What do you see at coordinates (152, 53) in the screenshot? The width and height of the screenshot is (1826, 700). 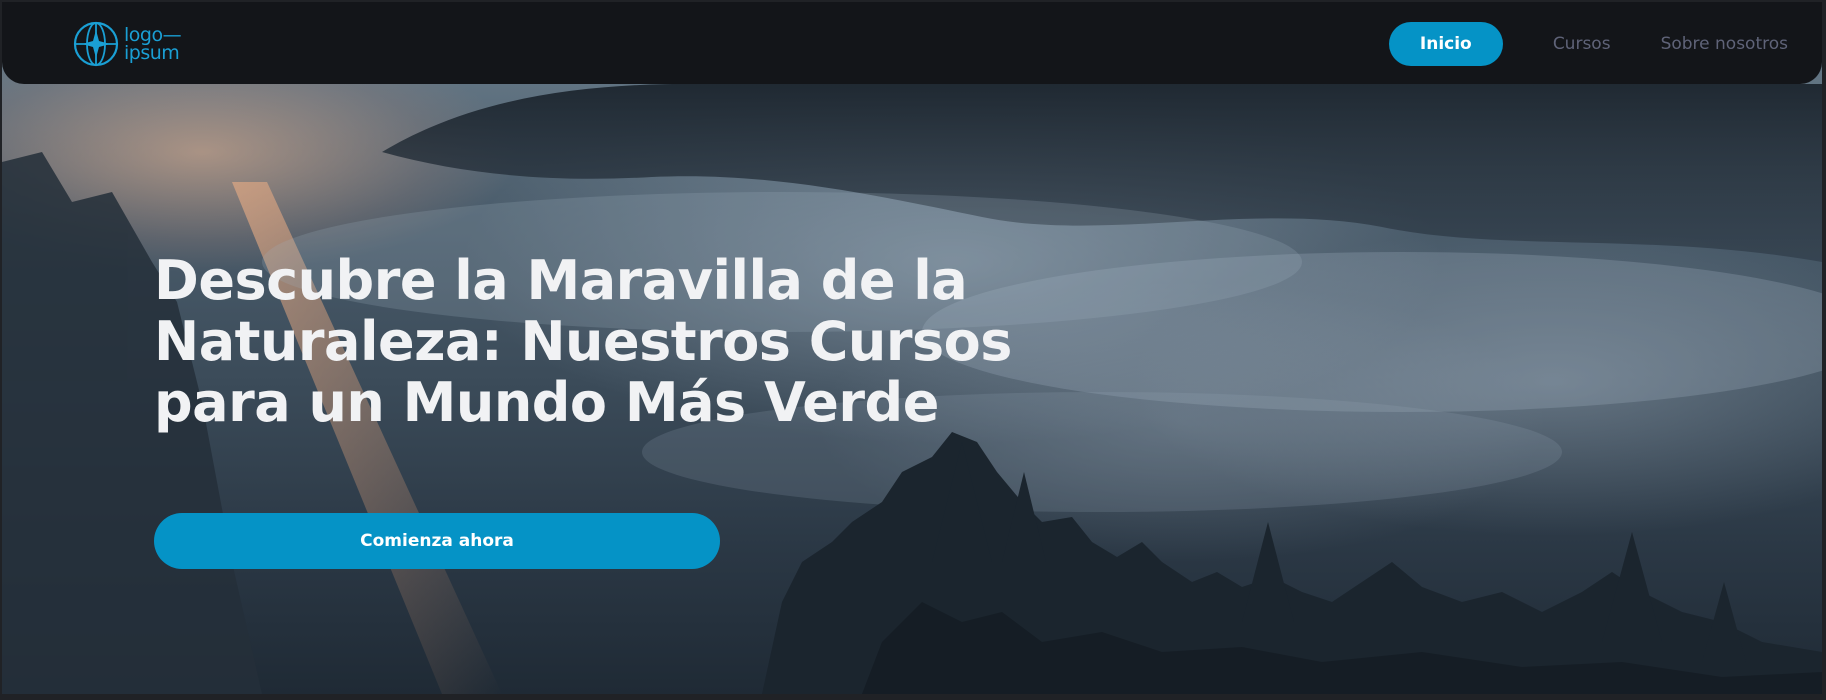 I see `logo-line-2: ipsum` at bounding box center [152, 53].